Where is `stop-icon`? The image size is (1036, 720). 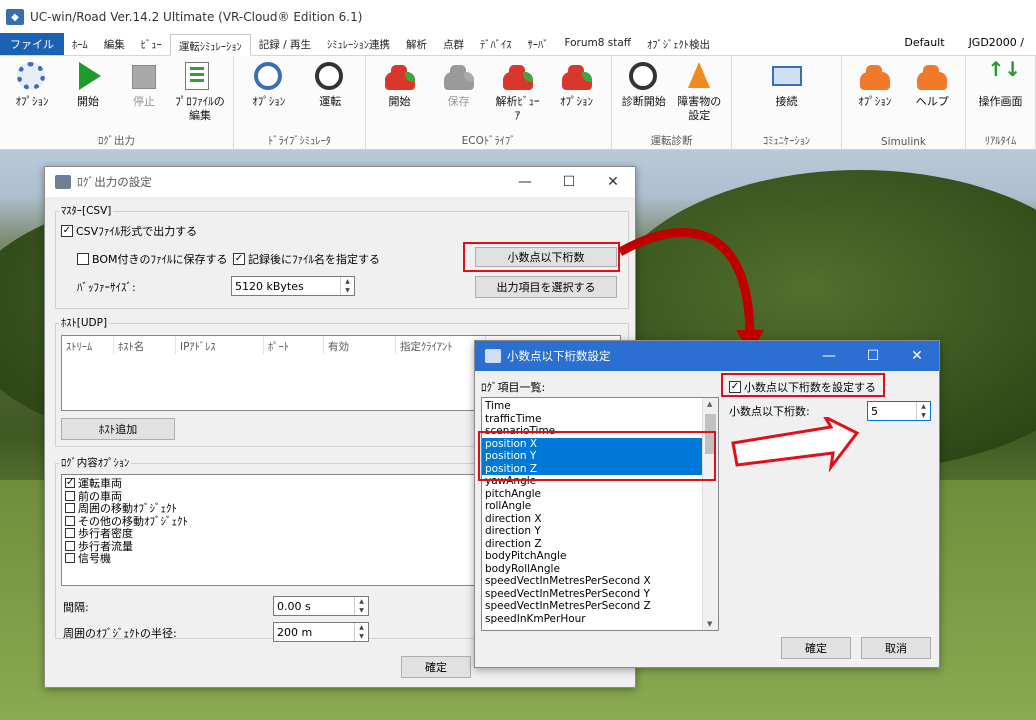 stop-icon is located at coordinates (144, 77).